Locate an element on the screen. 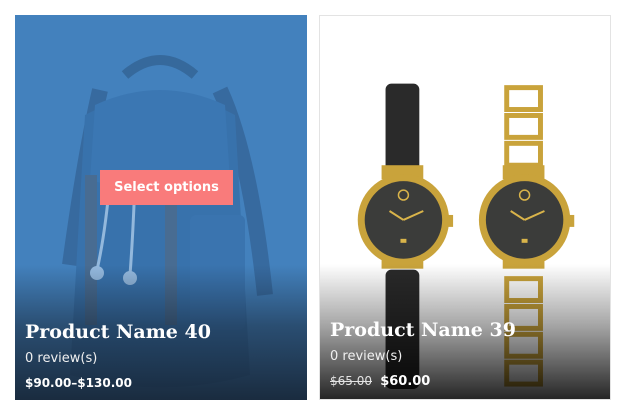  sale-price: $60.00 is located at coordinates (405, 381).